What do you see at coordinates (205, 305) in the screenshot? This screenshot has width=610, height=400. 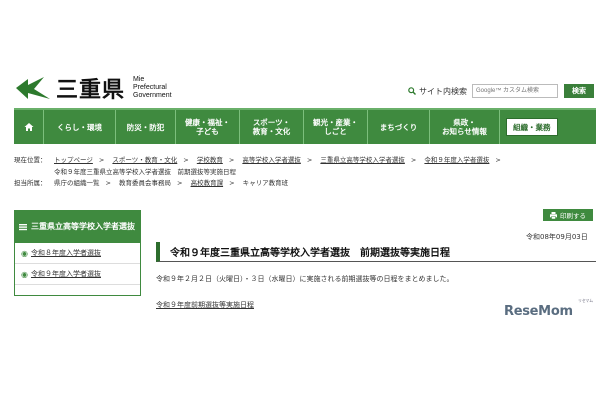 I see `schedule-link: 令和９年度前期選抜等実施日程` at bounding box center [205, 305].